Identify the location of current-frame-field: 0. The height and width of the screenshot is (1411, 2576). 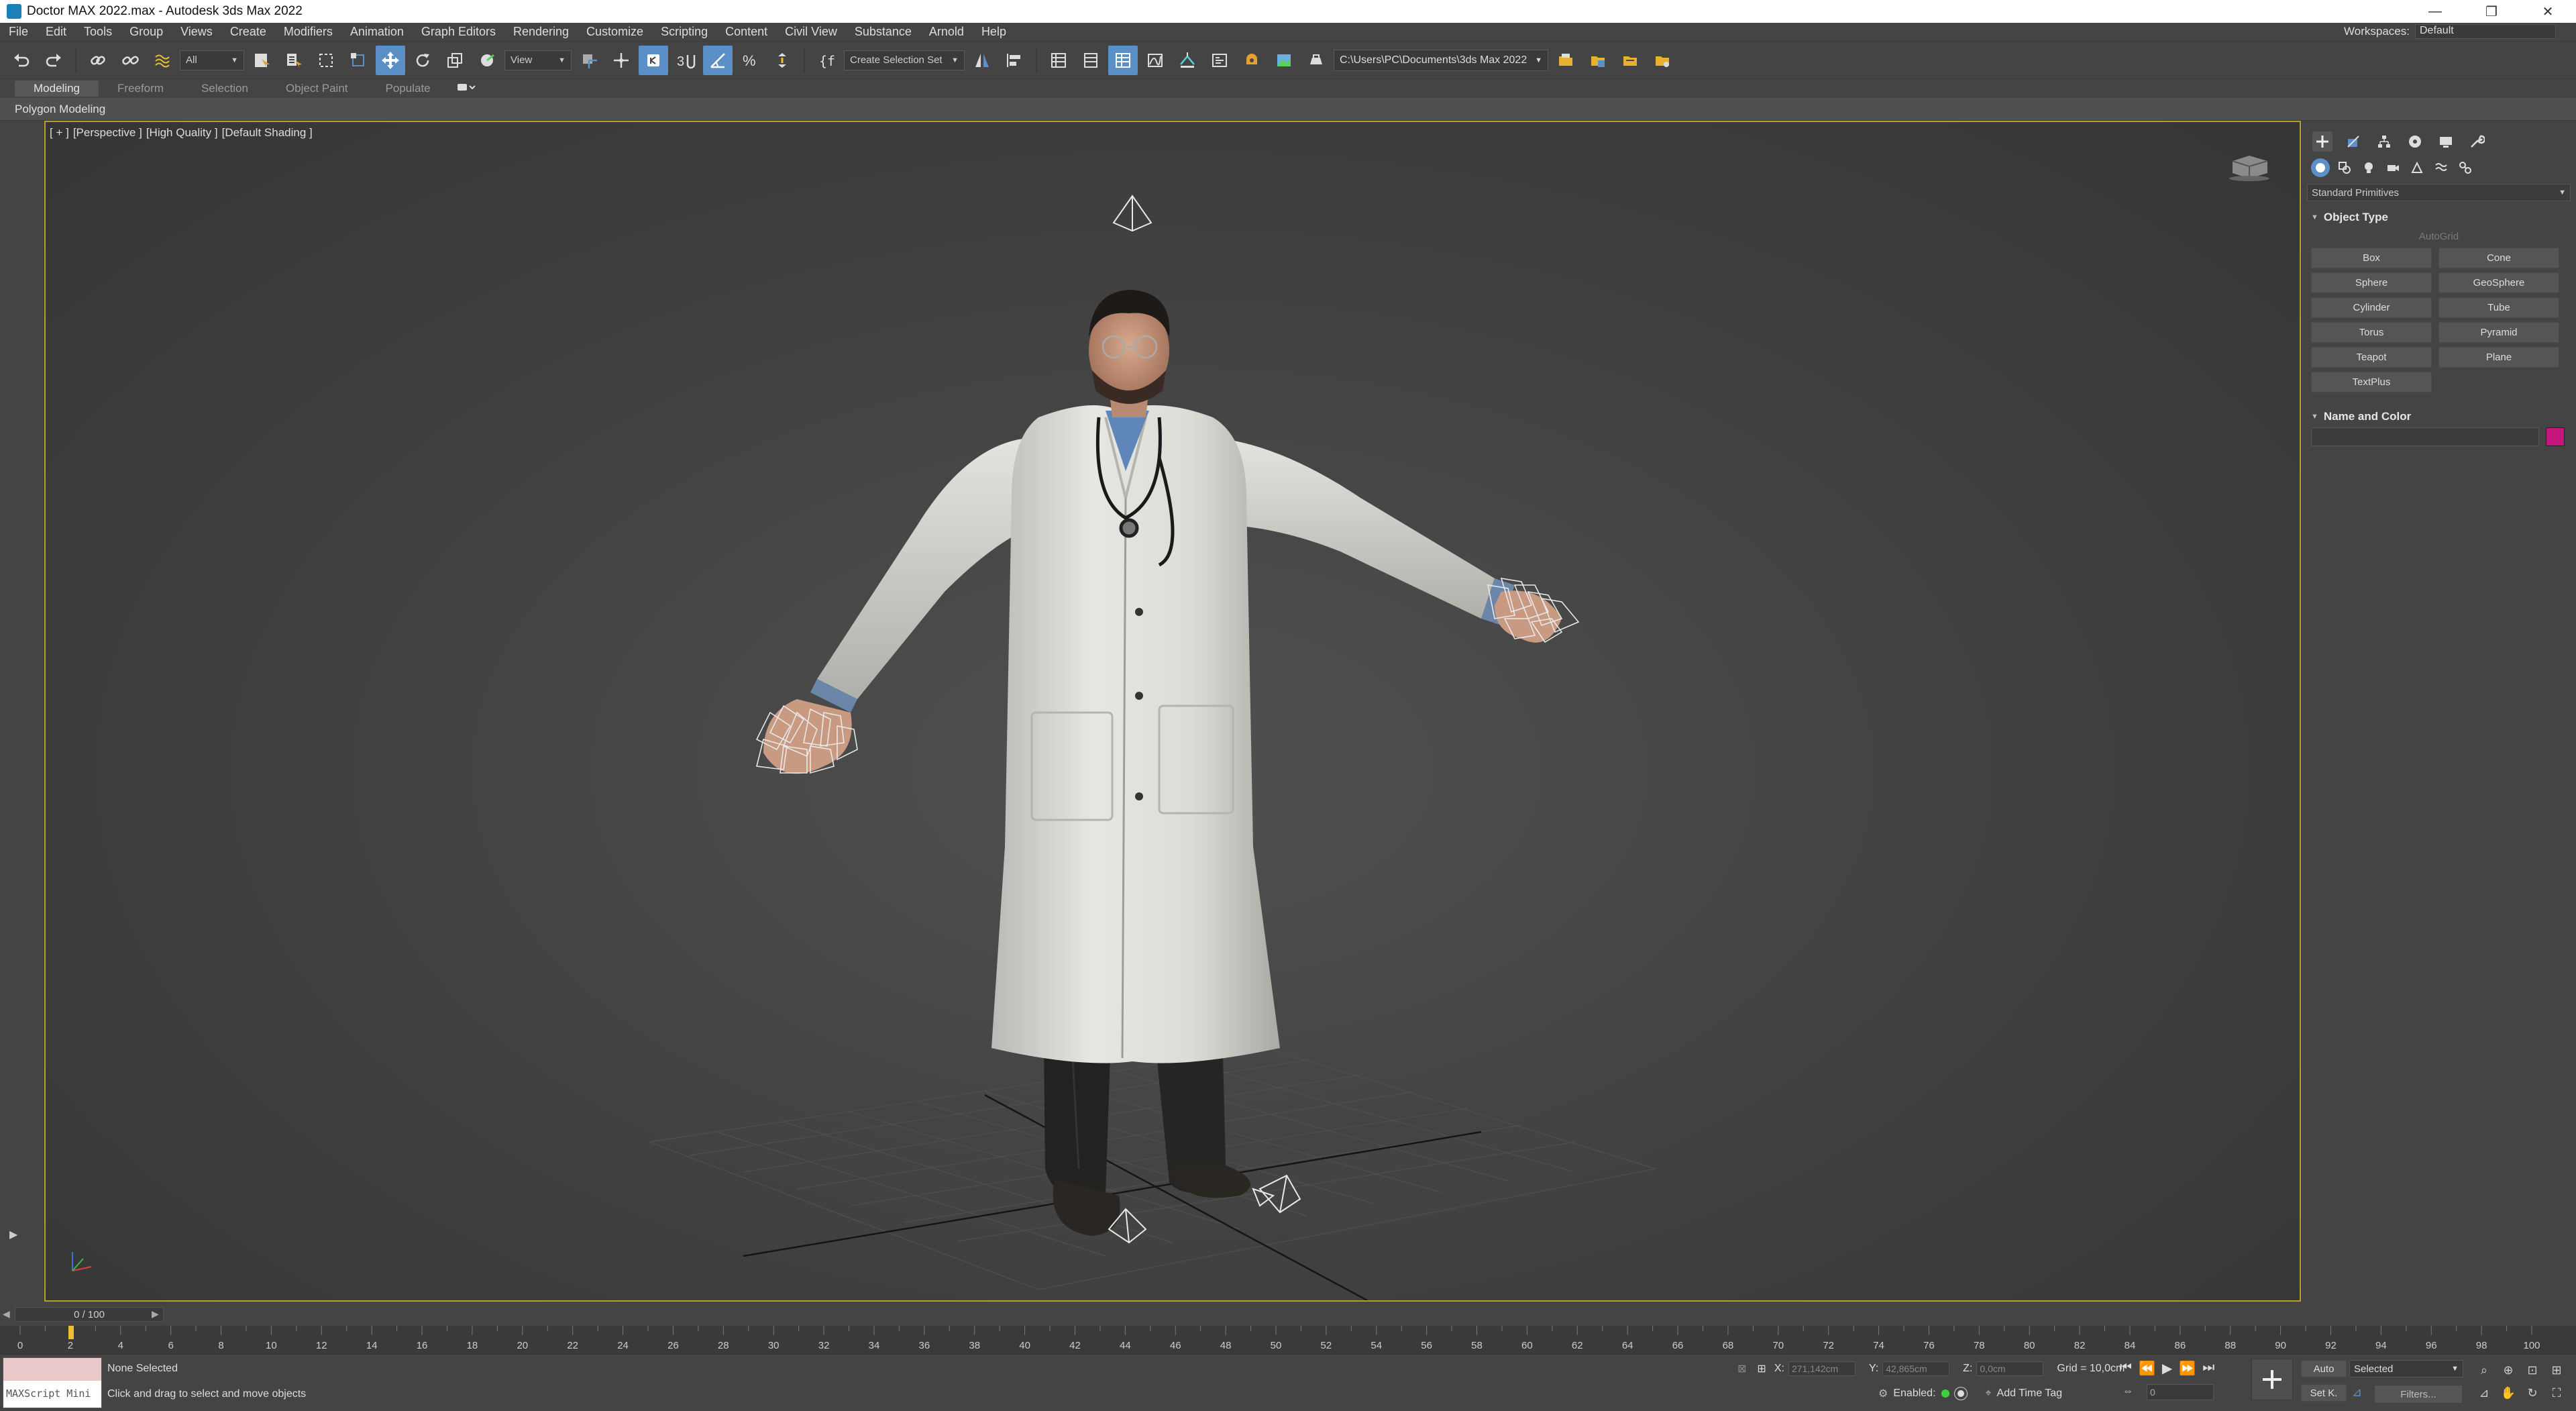
(2180, 1392).